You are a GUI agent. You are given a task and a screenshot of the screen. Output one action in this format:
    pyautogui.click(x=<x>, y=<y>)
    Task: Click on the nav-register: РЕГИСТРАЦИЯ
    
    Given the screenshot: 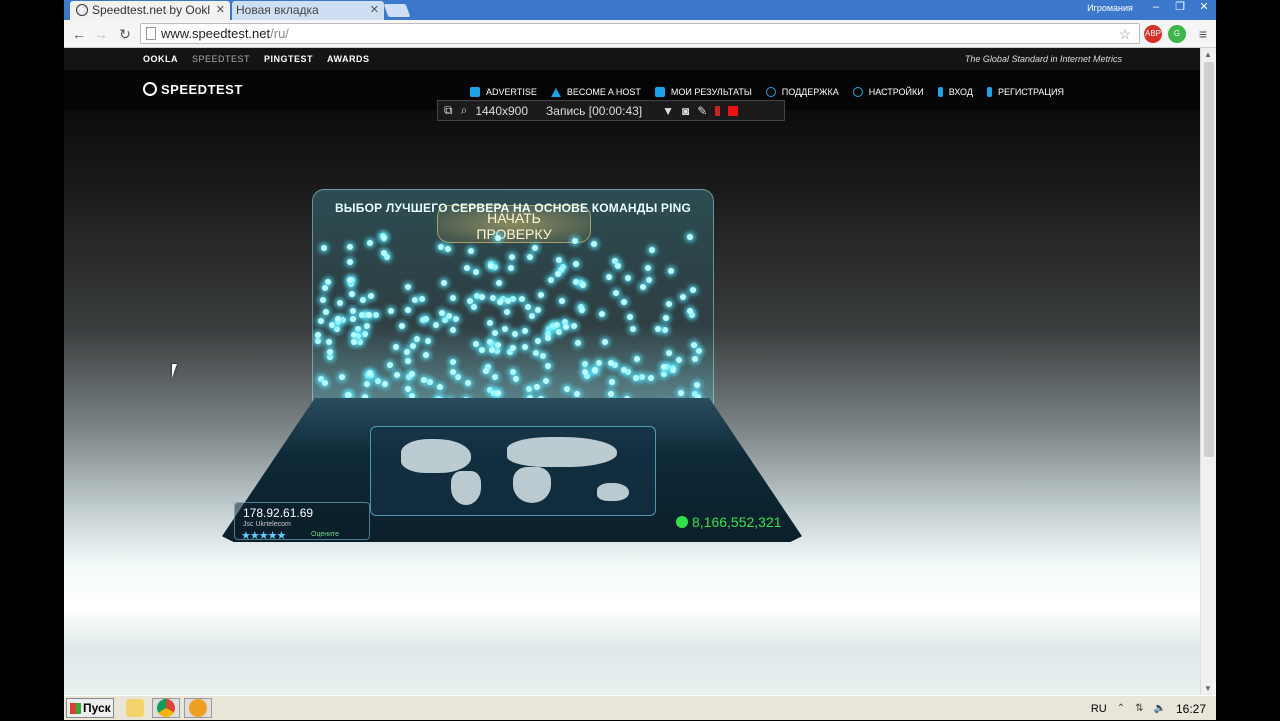 What is the action you would take?
    pyautogui.click(x=1025, y=92)
    